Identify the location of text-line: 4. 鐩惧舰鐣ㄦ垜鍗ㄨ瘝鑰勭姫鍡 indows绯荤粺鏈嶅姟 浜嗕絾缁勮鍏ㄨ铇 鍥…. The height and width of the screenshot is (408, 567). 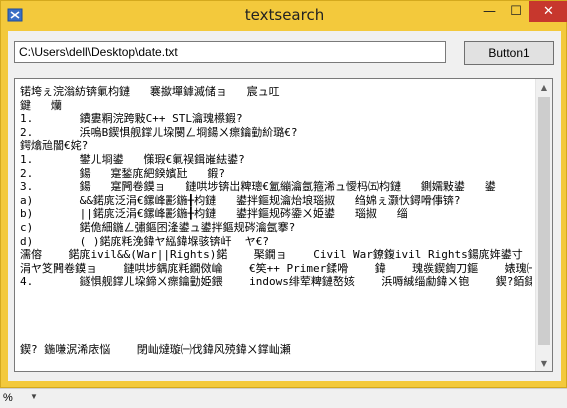
(276, 282).